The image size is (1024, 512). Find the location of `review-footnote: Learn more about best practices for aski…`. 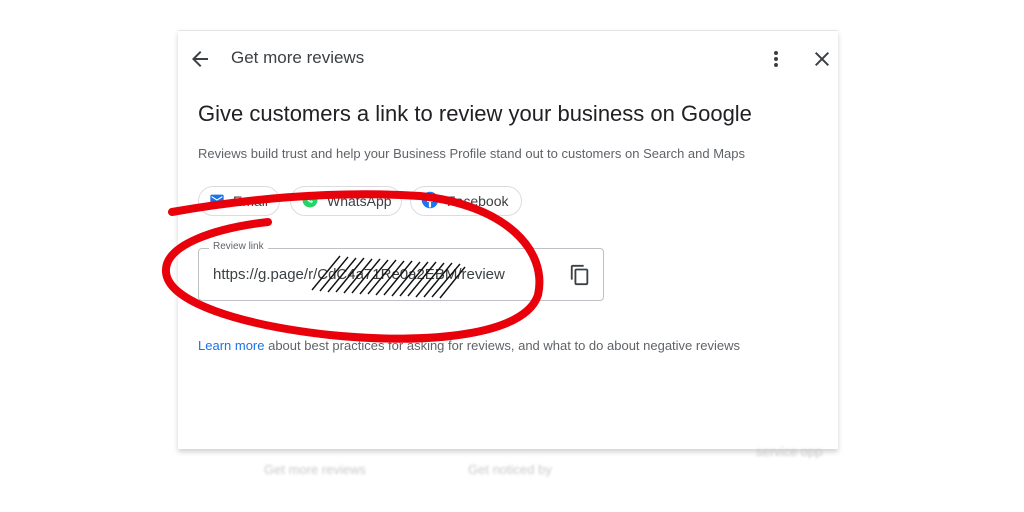

review-footnote: Learn more about best practices for aski… is located at coordinates (469, 345).